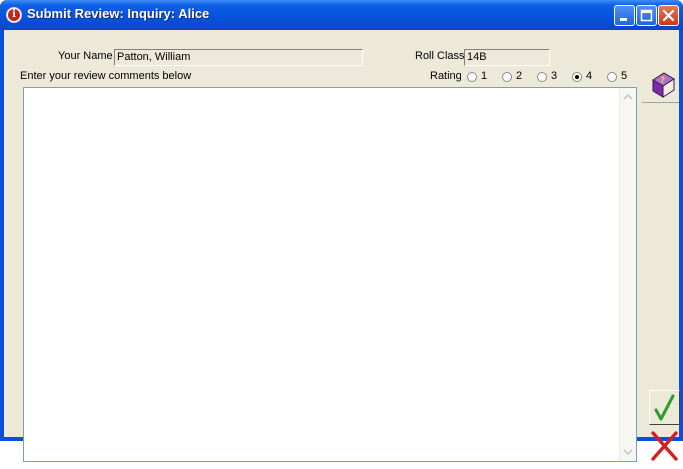 The image size is (683, 469). I want to click on roll-class-field: 14B, so click(507, 57).